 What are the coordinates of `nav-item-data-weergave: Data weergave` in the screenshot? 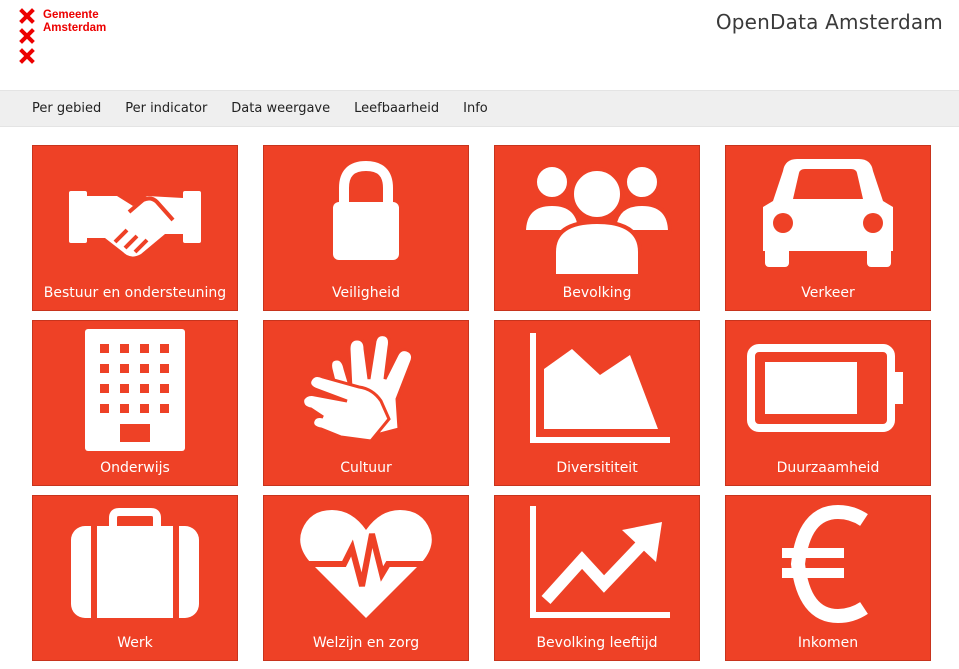 It's located at (280, 108).